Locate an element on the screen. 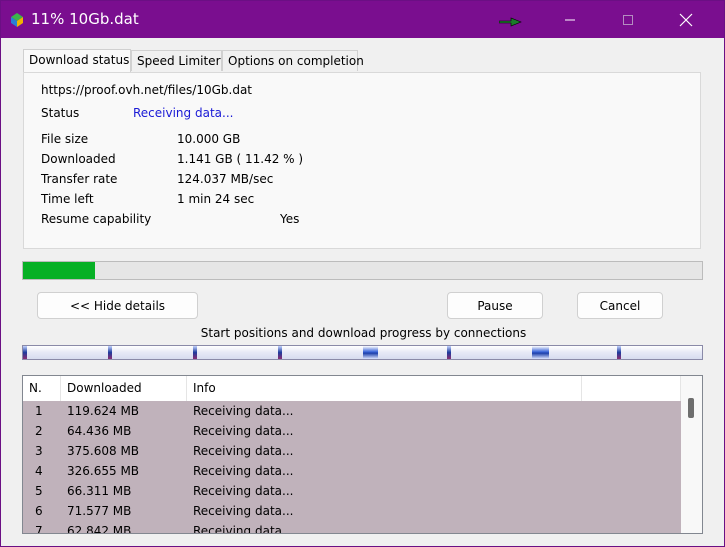  time-left-label: Time left is located at coordinates (67, 199).